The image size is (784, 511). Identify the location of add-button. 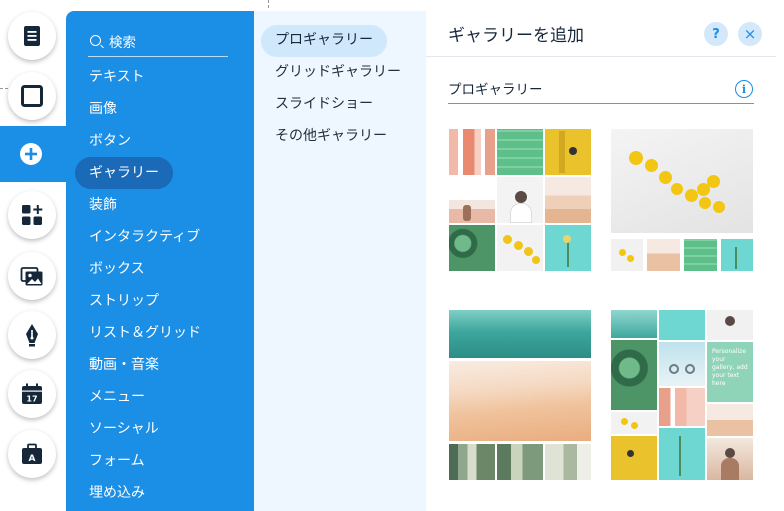
(31, 154).